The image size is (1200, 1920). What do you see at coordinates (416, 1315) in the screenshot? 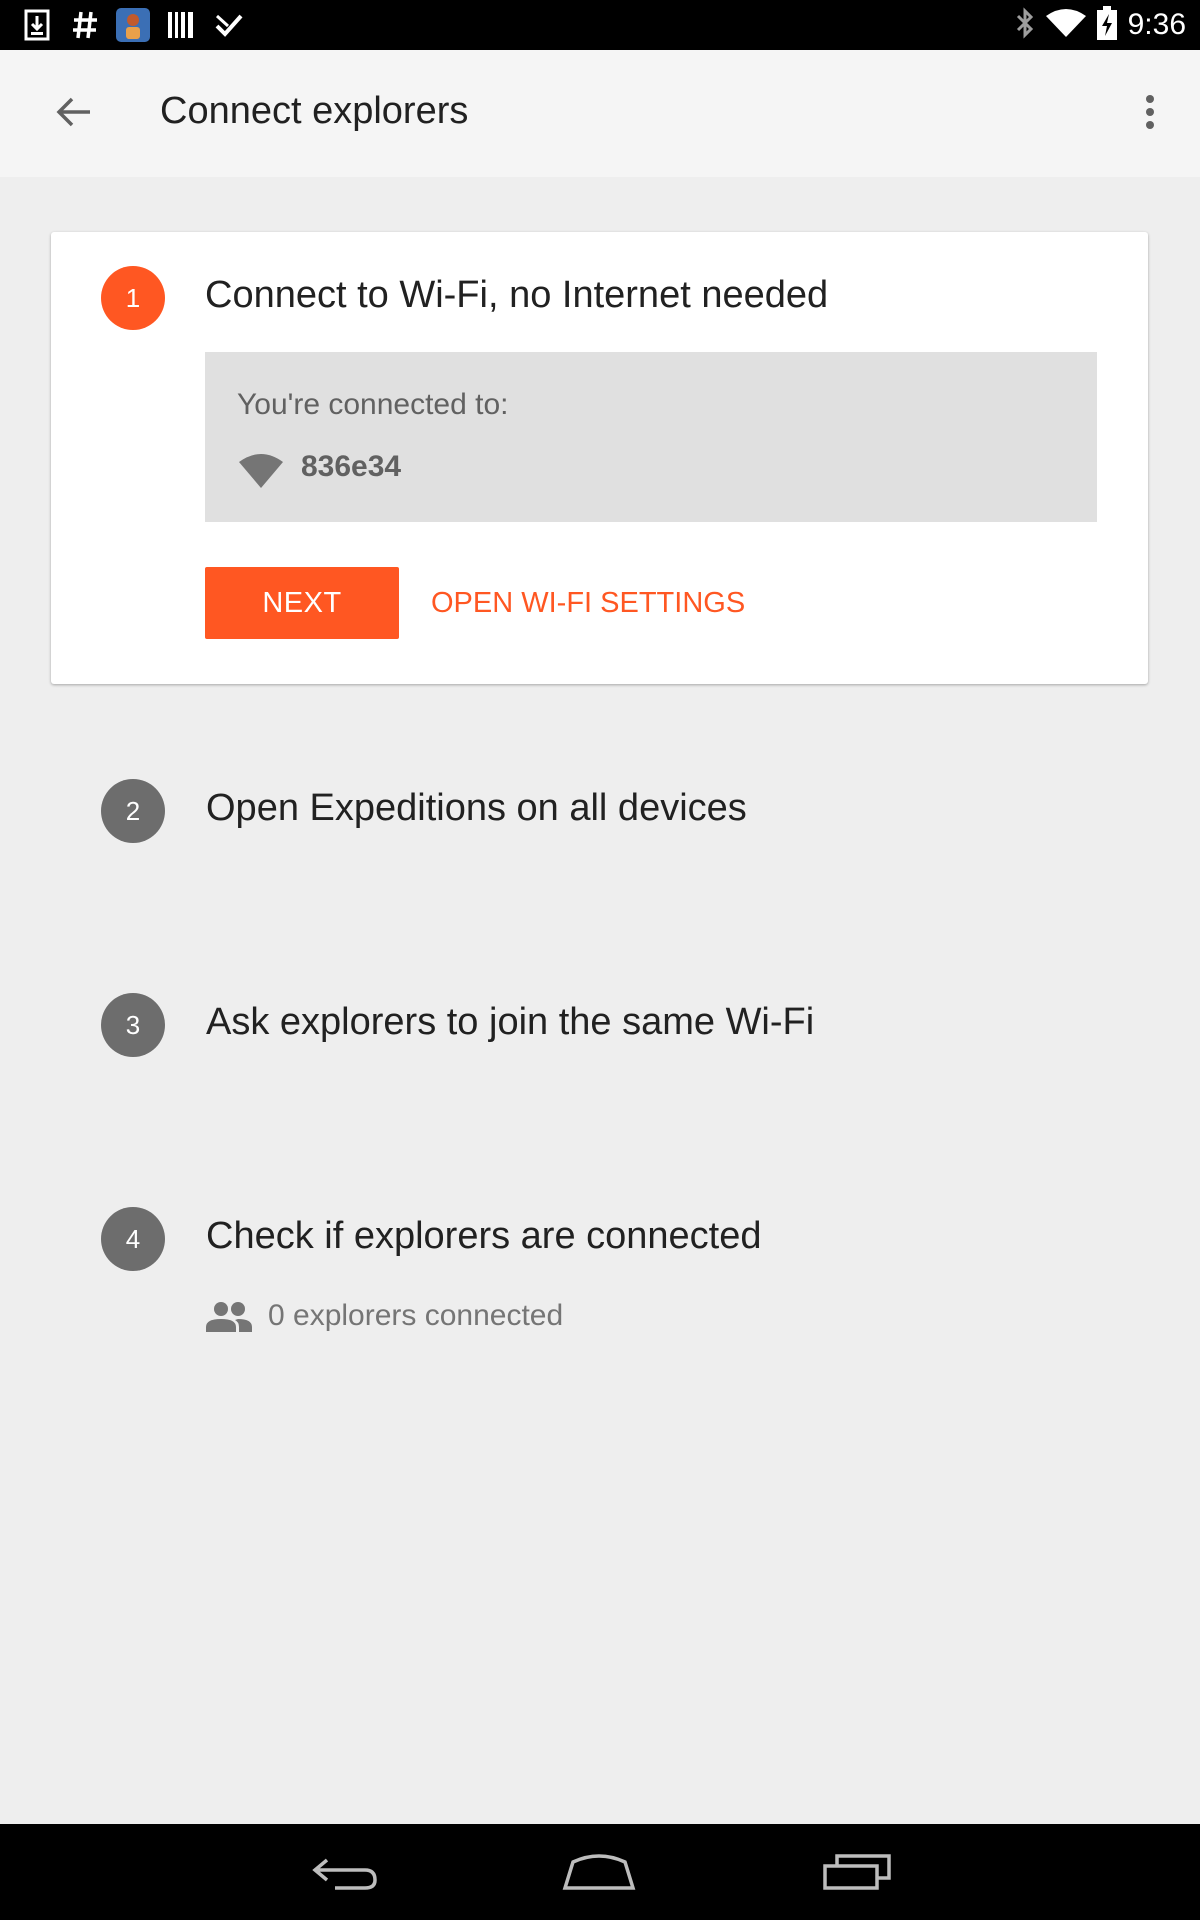
I see `explorers-connected-count: 0 explorers connected` at bounding box center [416, 1315].